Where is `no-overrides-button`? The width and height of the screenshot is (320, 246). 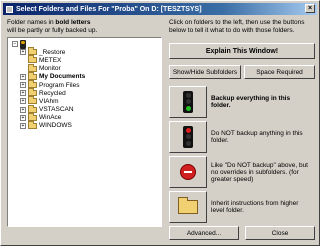 no-overrides-button is located at coordinates (188, 172).